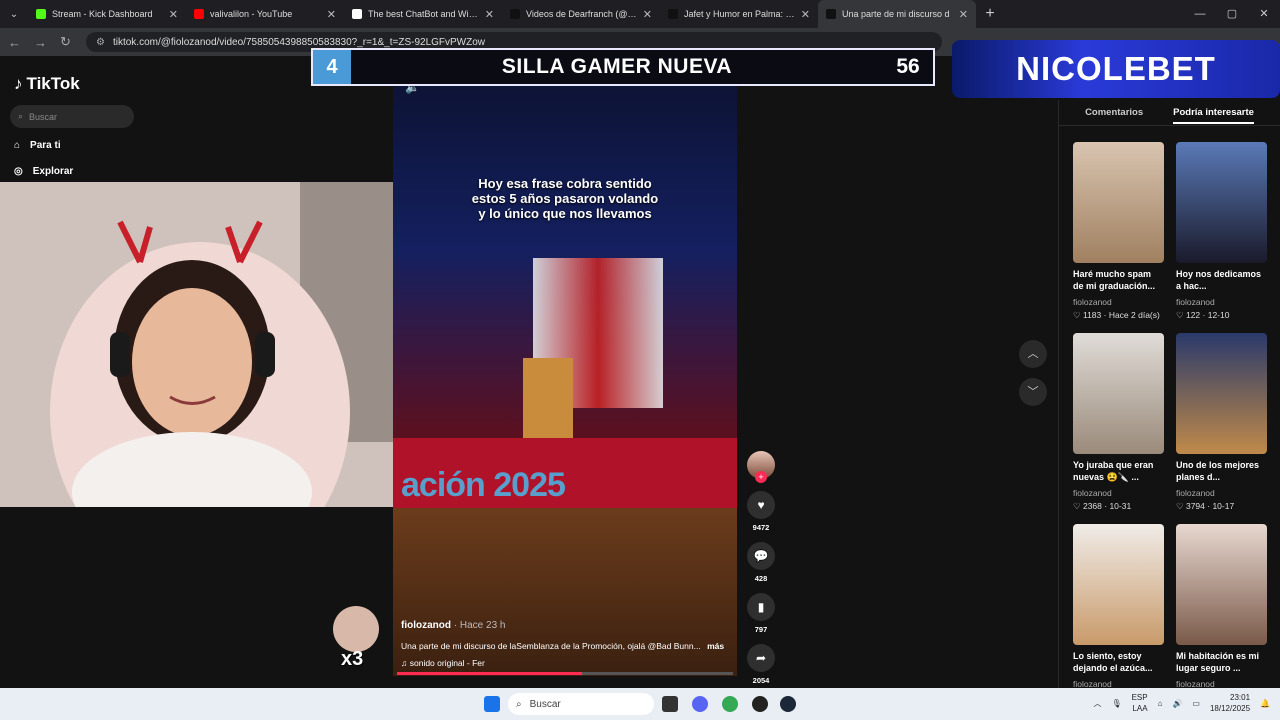 Image resolution: width=1280 pixels, height=720 pixels. I want to click on save-button: ▮ 797, so click(761, 613).